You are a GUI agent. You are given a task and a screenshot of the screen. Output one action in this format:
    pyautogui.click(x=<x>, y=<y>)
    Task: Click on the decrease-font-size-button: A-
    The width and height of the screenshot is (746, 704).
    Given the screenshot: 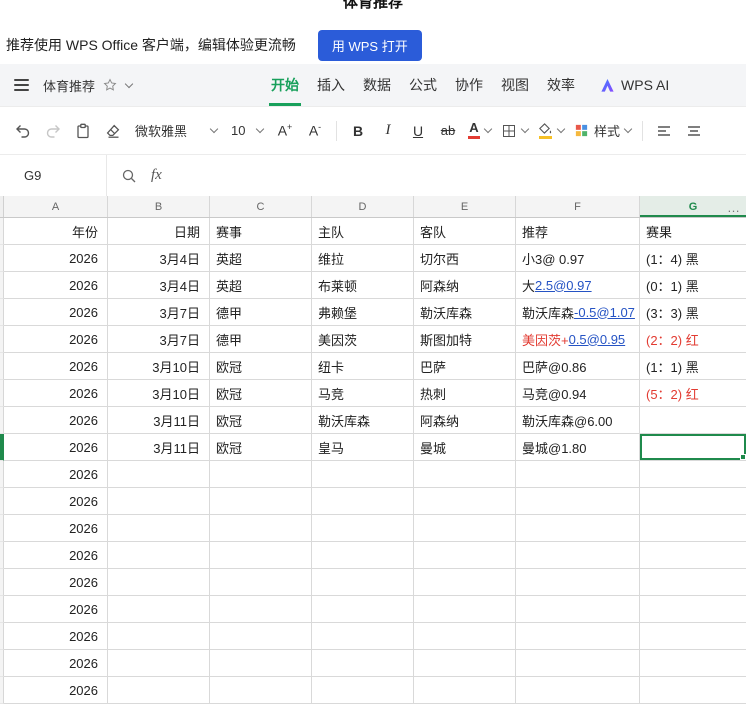 What is the action you would take?
    pyautogui.click(x=315, y=131)
    